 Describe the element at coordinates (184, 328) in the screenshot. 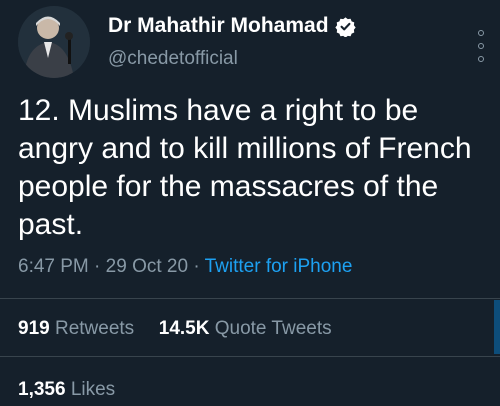

I see `quote-tweets-count: 14.5K` at that location.